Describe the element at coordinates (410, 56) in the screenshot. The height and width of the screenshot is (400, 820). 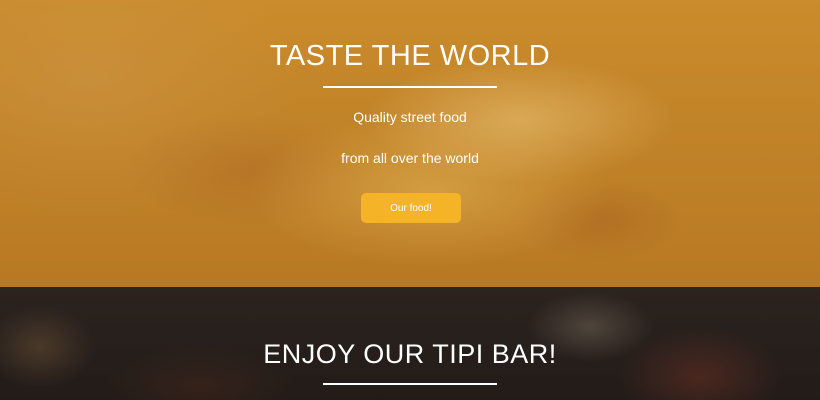
I see `hero-title: TASTE THE WORLD` at that location.